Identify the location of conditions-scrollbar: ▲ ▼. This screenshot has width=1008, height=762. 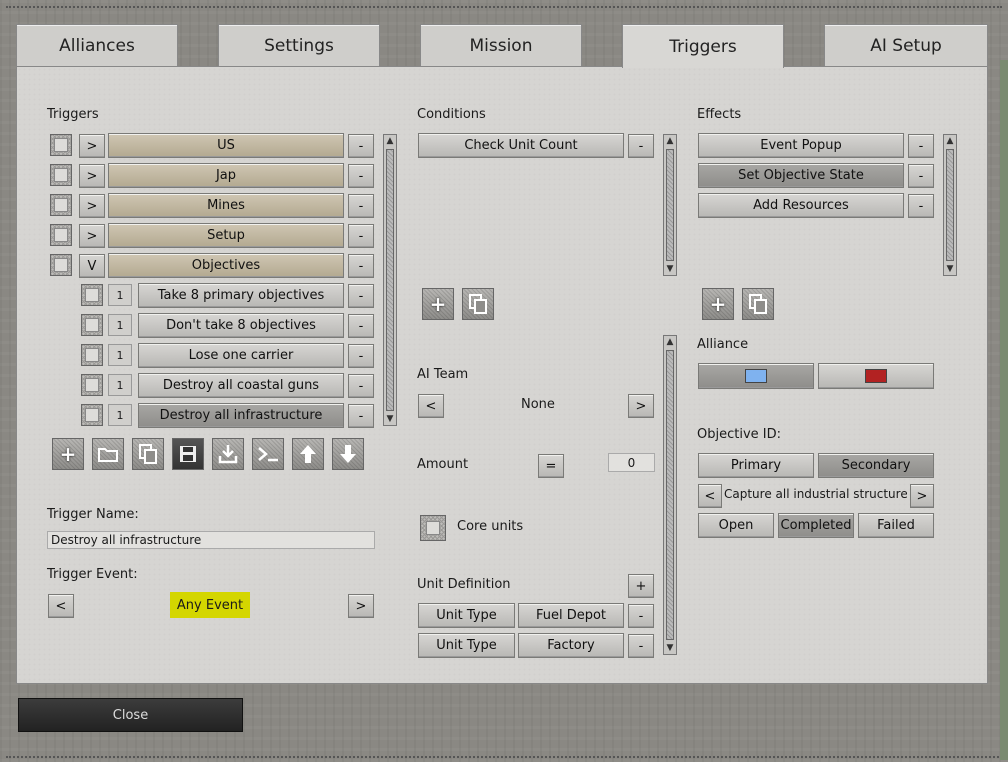
(670, 205).